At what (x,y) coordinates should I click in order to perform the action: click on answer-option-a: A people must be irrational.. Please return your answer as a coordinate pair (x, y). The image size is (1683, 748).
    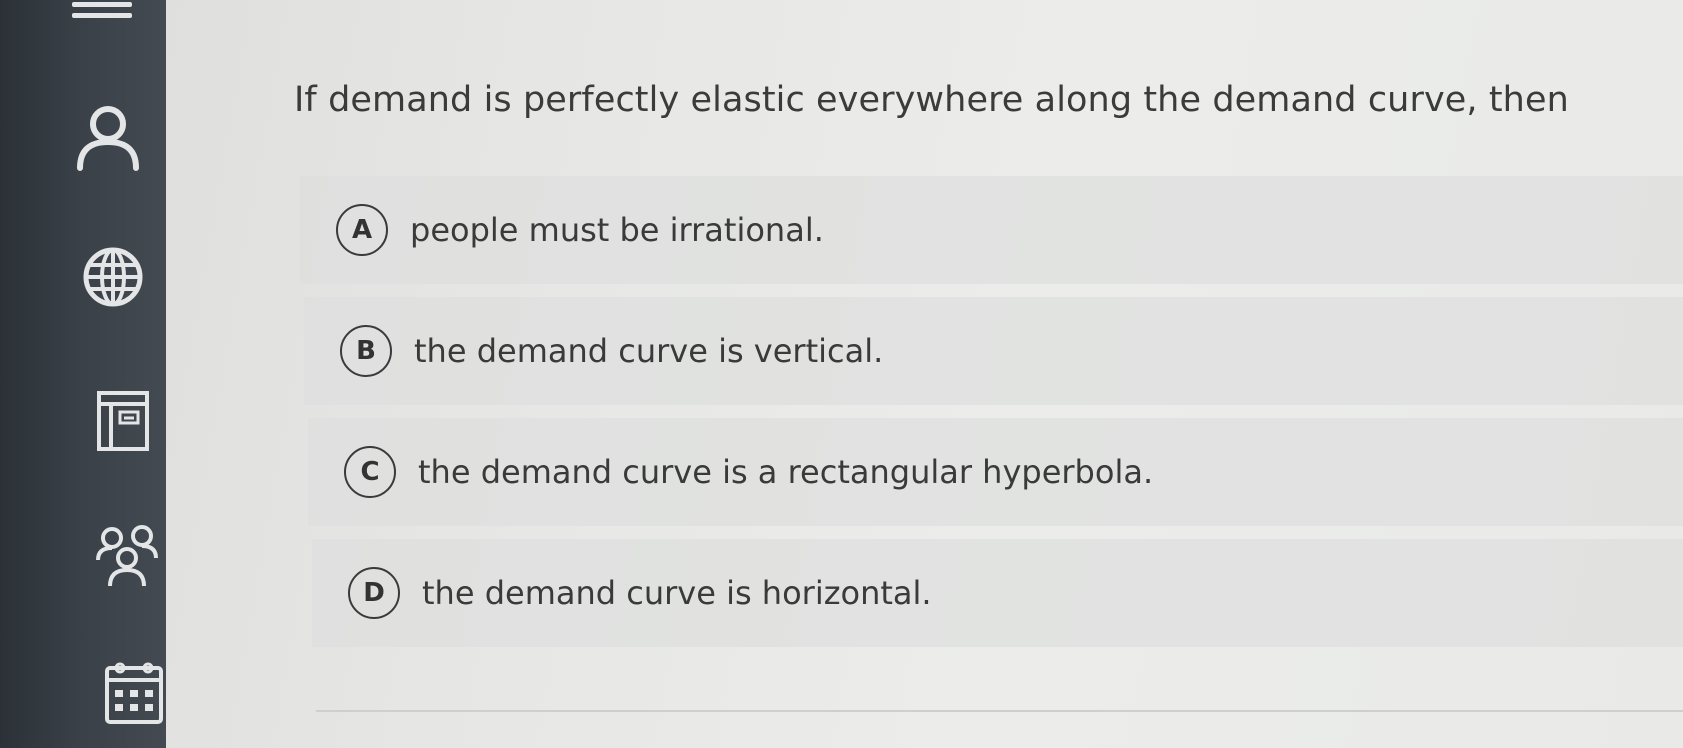
    Looking at the image, I should click on (991, 230).